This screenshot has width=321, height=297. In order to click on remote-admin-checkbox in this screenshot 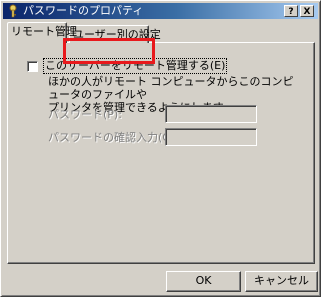, I will do `click(32, 66)`.